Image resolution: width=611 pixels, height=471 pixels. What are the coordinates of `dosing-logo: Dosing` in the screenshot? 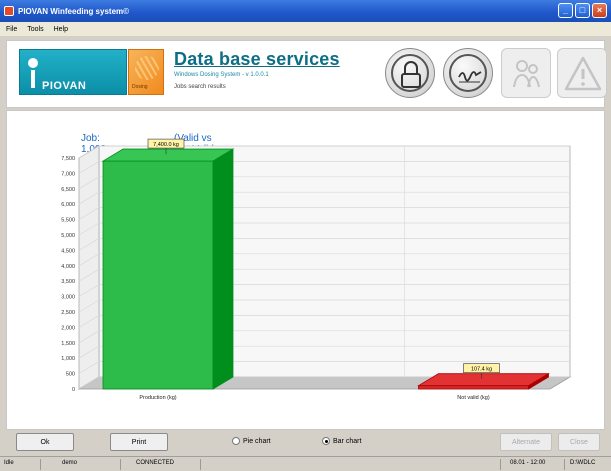 It's located at (146, 72).